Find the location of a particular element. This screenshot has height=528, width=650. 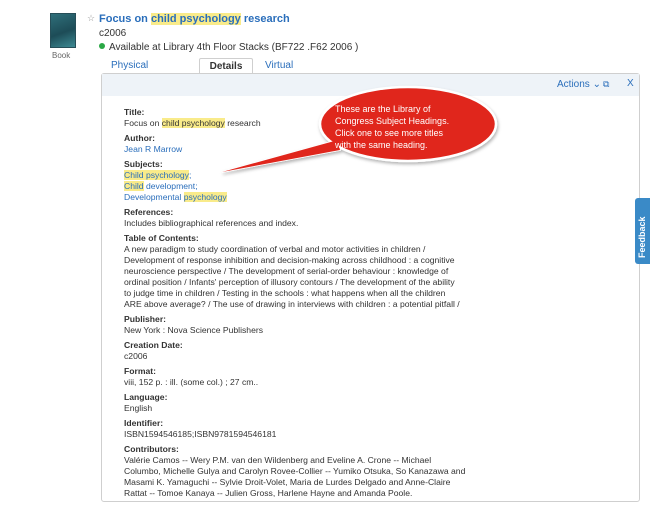

callout-line: with the same heading. is located at coordinates (381, 145).